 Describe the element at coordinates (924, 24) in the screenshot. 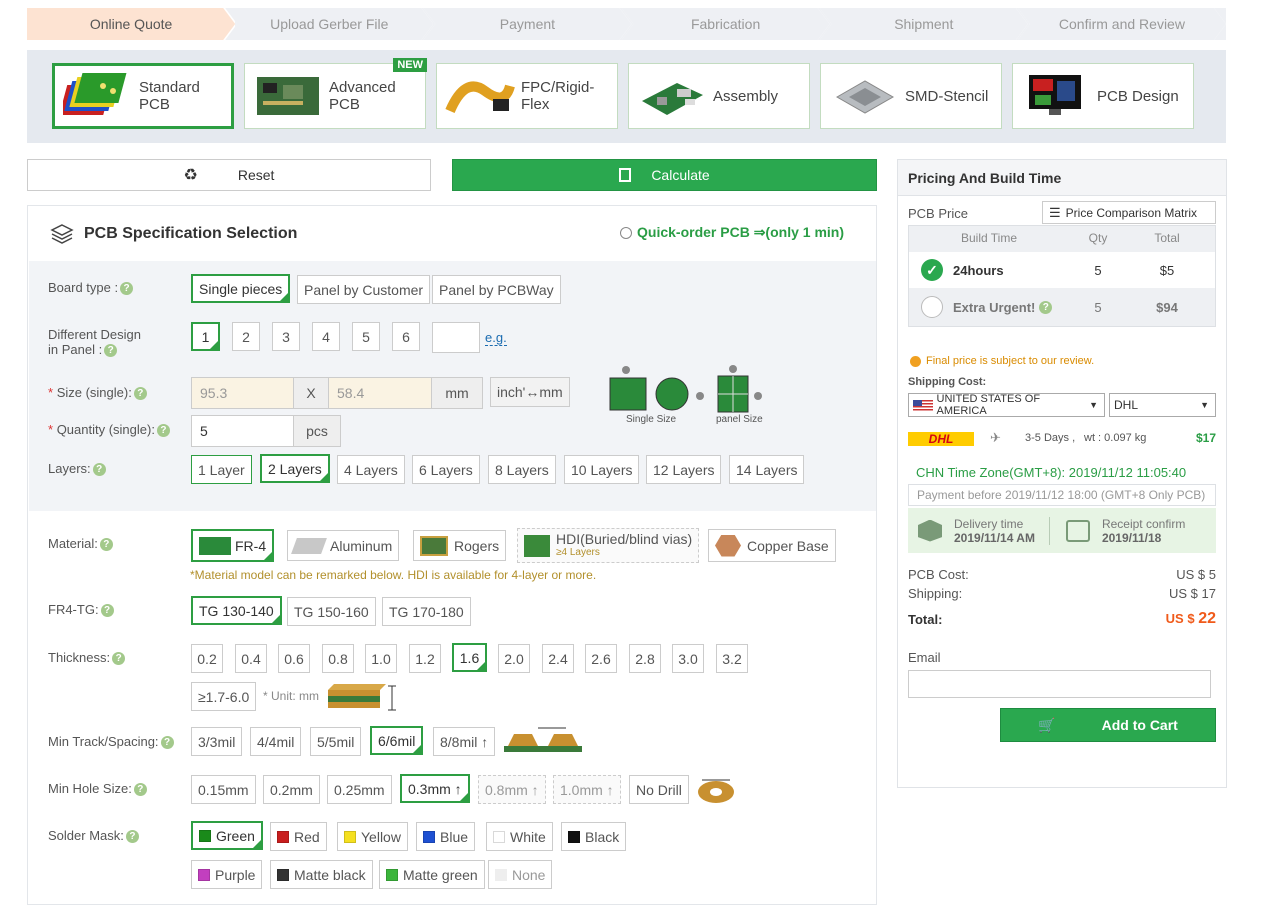

I see `step-shipment: Shipment` at that location.